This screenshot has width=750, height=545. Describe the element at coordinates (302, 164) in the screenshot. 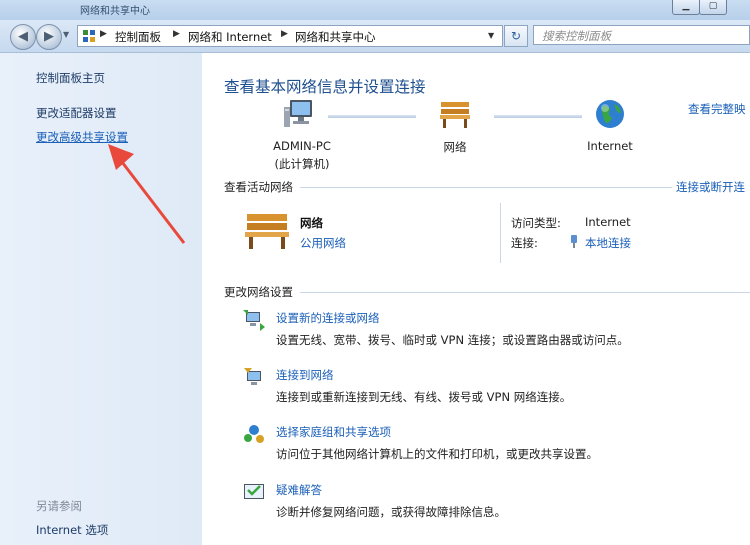

I see `map-node-computer-sub: (此计算机)` at that location.